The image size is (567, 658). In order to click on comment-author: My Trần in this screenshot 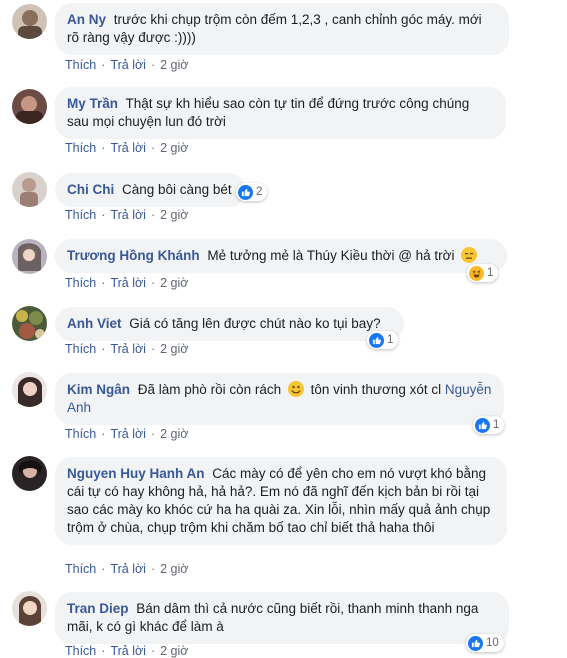, I will do `click(92, 103)`.